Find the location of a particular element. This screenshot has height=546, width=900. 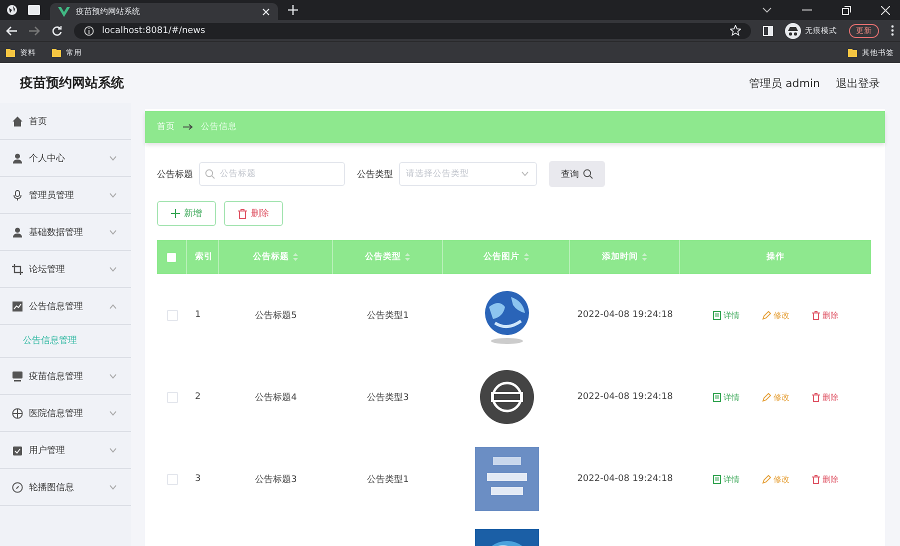

info-icon is located at coordinates (89, 31).